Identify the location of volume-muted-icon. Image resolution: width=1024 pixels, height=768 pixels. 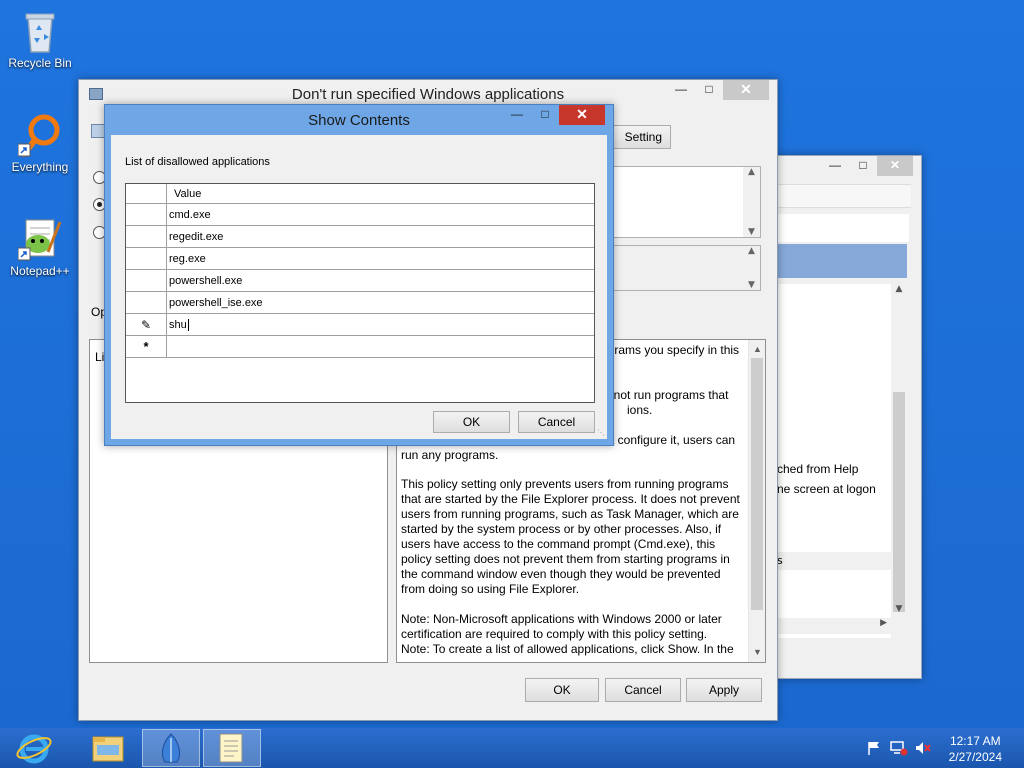
(923, 749).